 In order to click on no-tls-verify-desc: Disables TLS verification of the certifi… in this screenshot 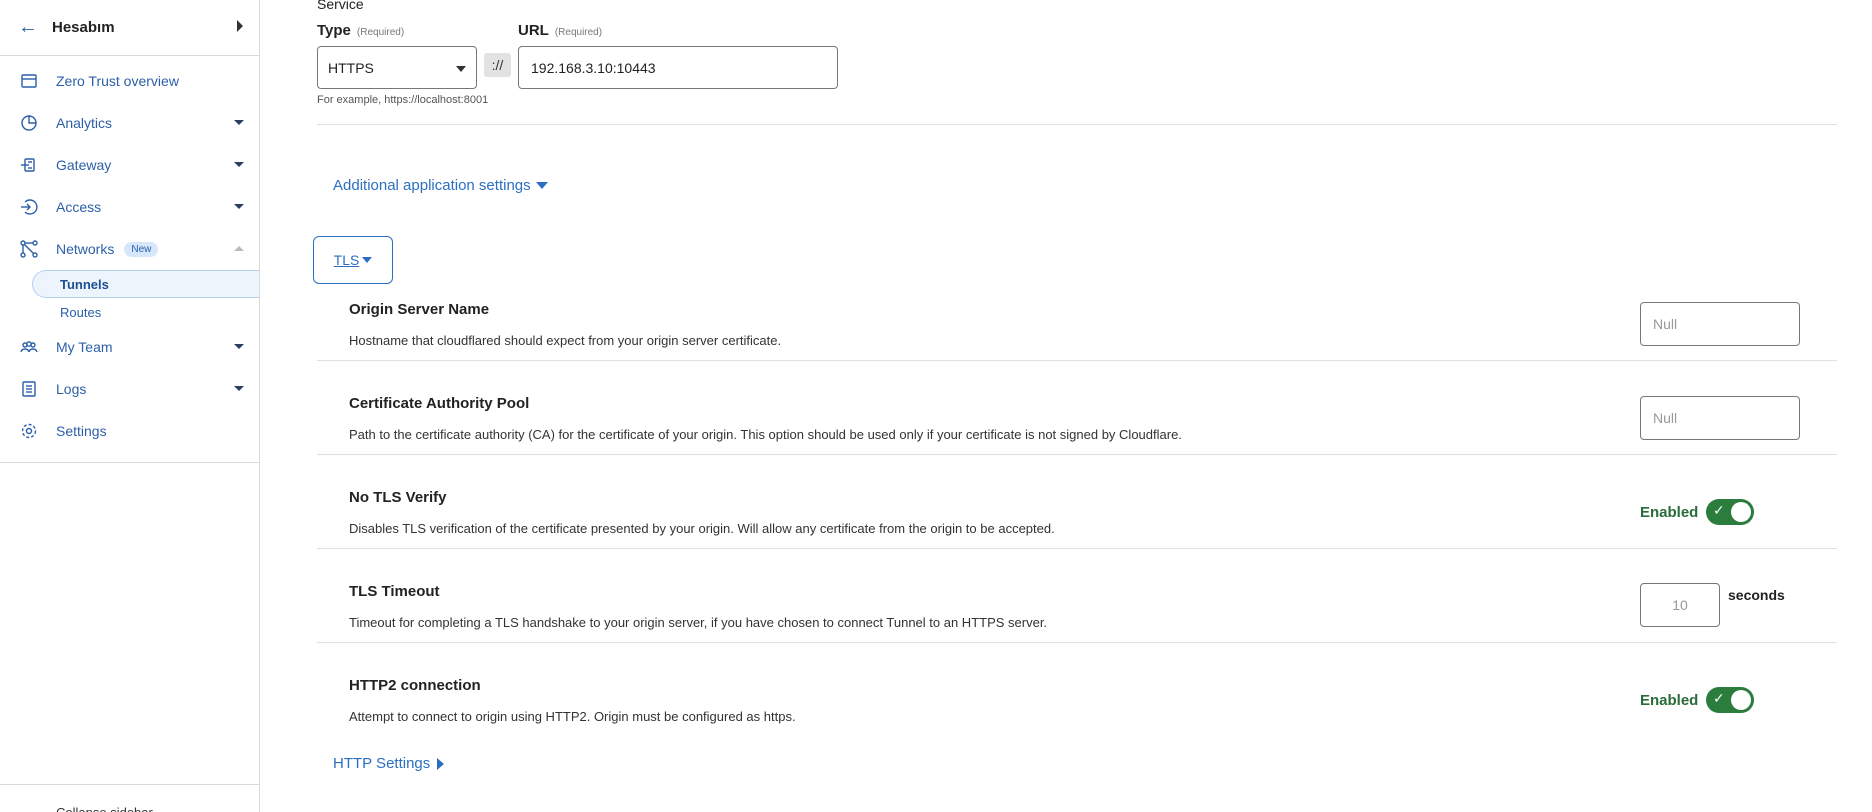, I will do `click(702, 528)`.